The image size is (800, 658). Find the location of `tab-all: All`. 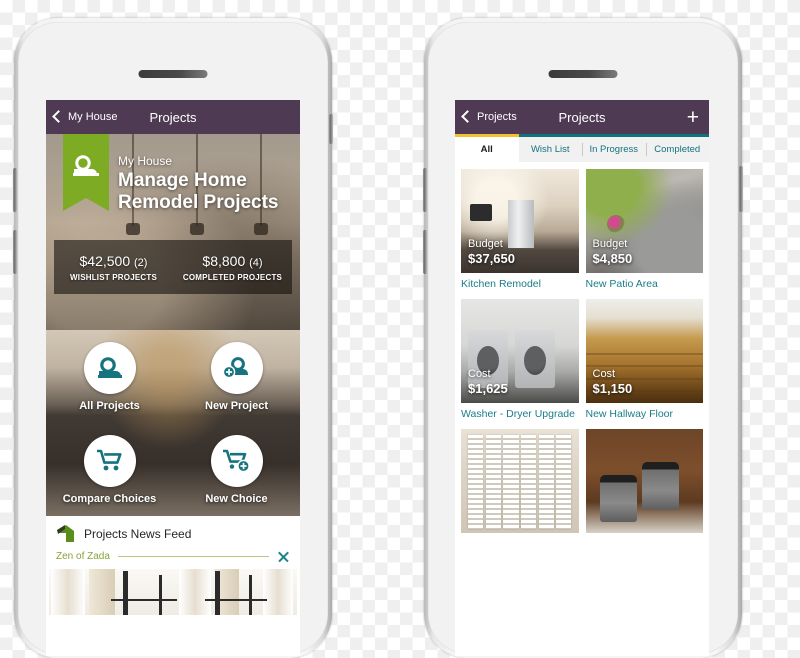

tab-all: All is located at coordinates (487, 148).